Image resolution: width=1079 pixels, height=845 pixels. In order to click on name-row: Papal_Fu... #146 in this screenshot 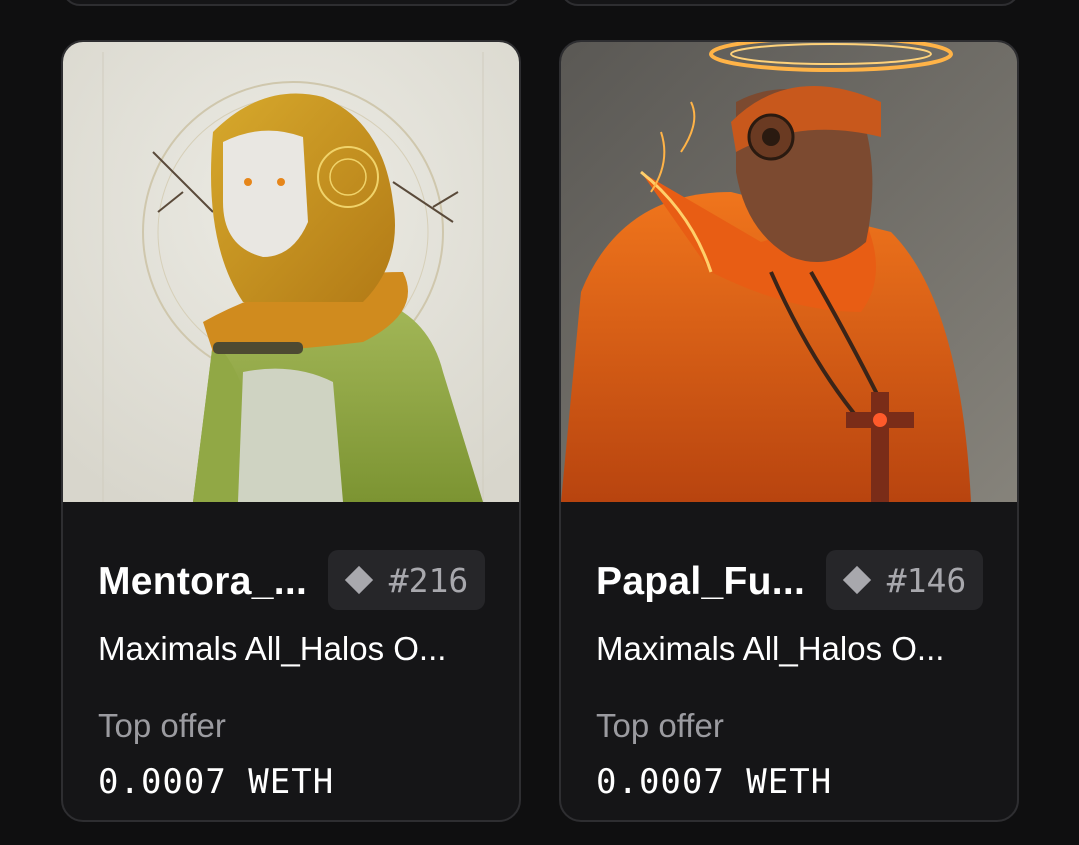, I will do `click(789, 580)`.